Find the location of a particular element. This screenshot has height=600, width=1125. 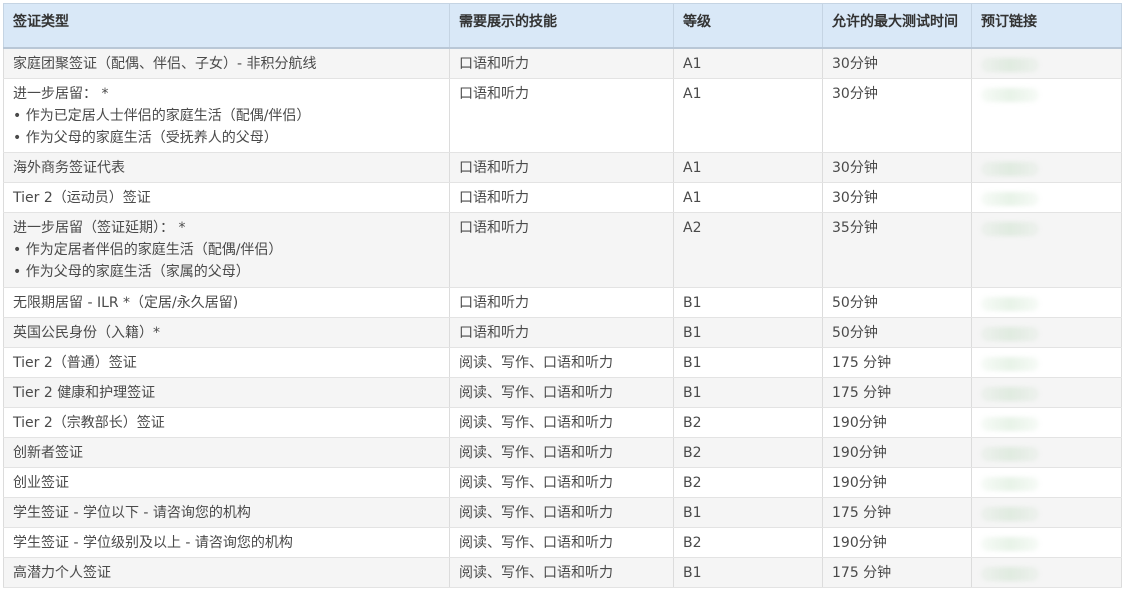

visa-type-line: • 作为已定居人士伴侣的家庭生活（配偶/伴侣） is located at coordinates (162, 115).